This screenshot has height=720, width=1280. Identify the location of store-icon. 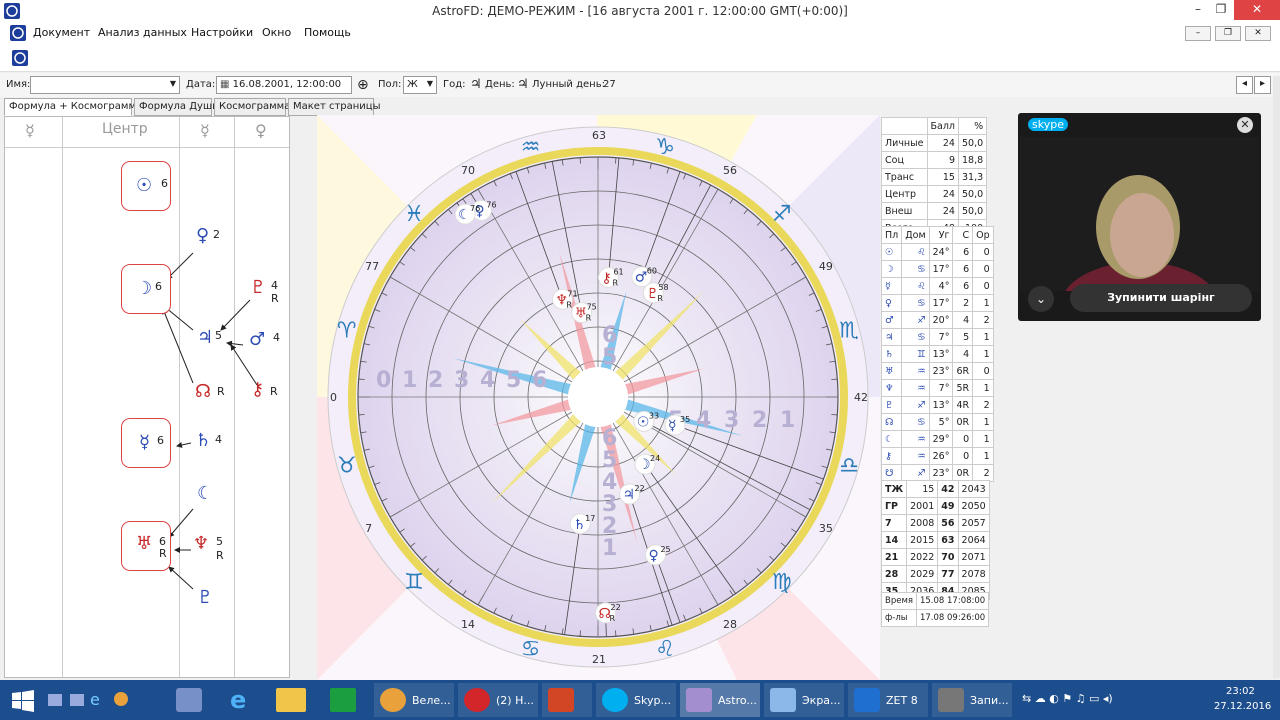
(343, 700).